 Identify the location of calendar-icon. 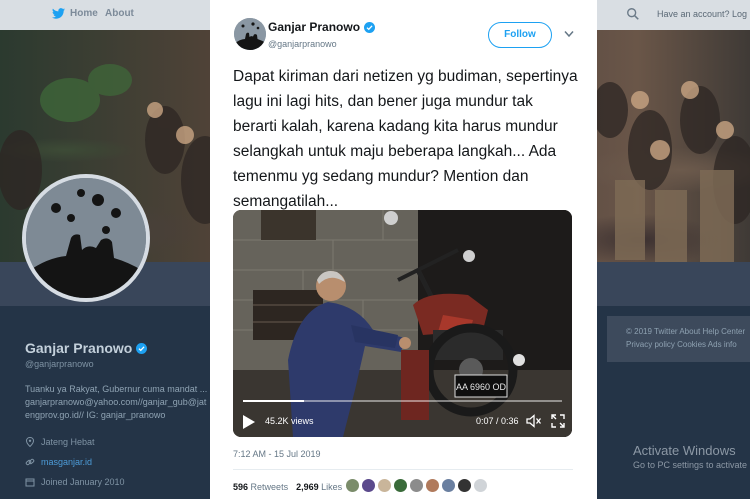
(30, 482).